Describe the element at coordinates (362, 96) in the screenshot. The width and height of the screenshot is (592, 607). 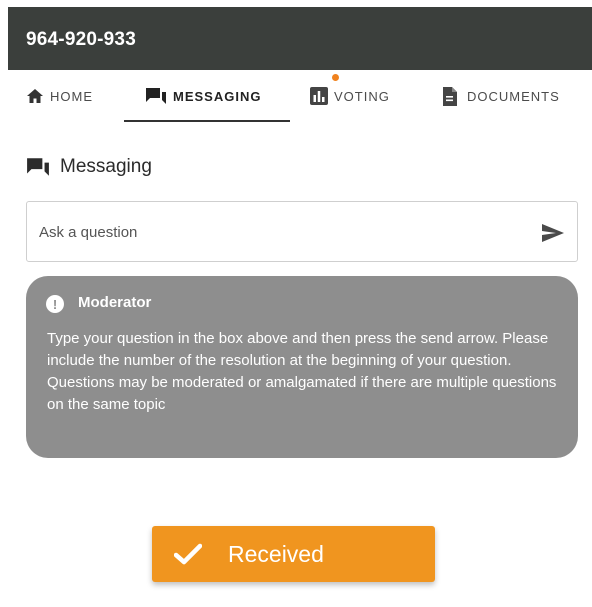
I see `tab-voting-label: VOTING` at that location.